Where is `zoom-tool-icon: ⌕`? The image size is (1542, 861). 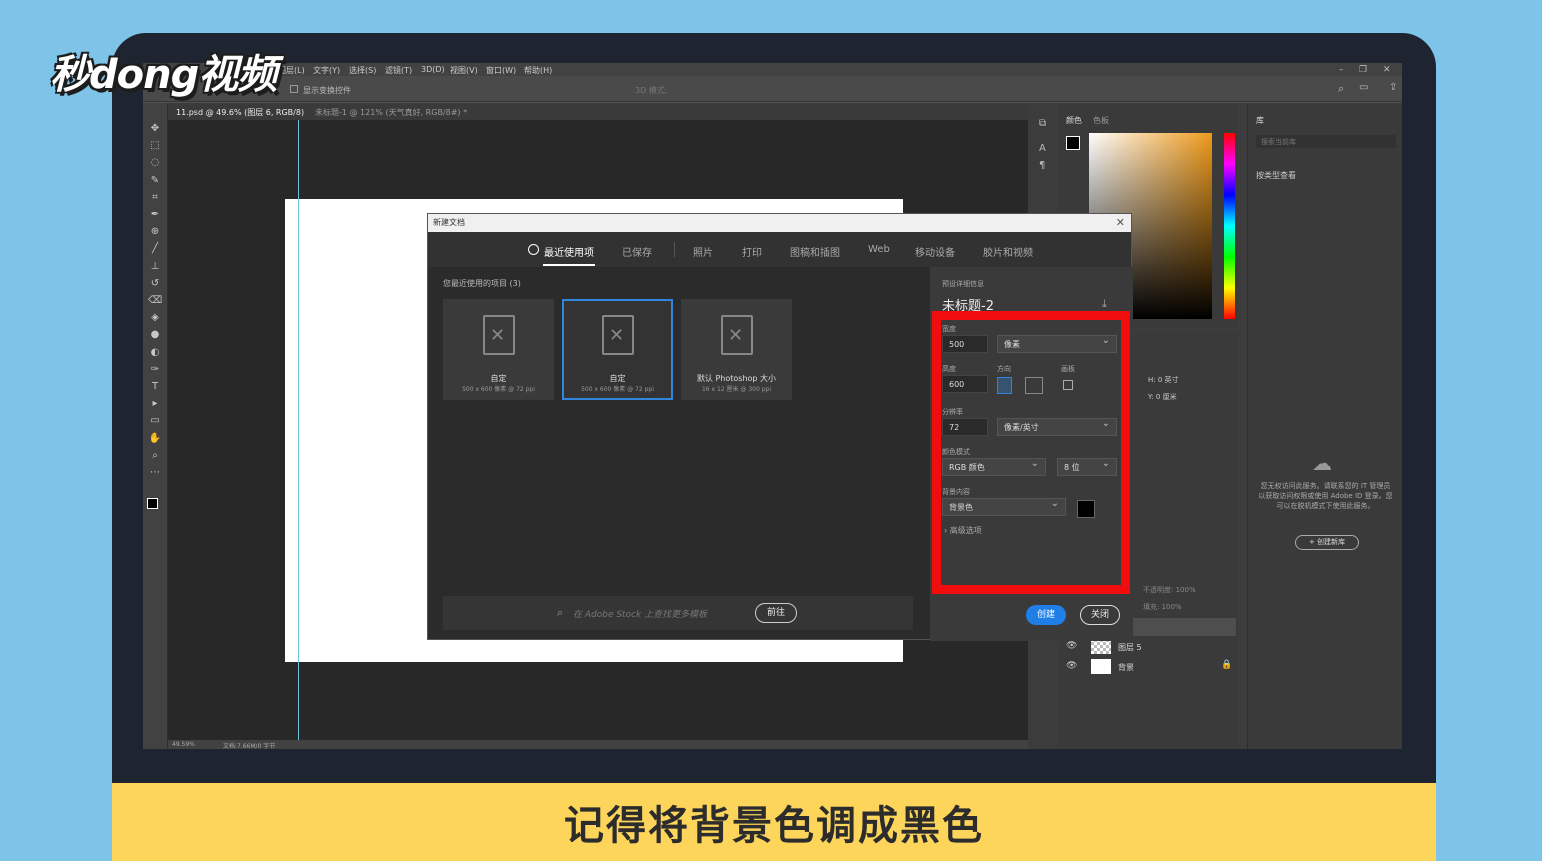
zoom-tool-icon: ⌕ is located at coordinates (155, 456).